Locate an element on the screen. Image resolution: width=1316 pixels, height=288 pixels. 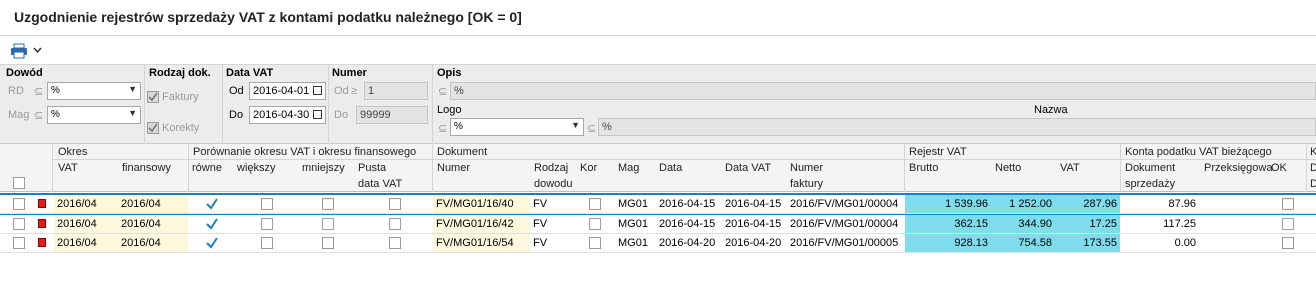
cell-brutto: 362.15 is located at coordinates (948, 224).